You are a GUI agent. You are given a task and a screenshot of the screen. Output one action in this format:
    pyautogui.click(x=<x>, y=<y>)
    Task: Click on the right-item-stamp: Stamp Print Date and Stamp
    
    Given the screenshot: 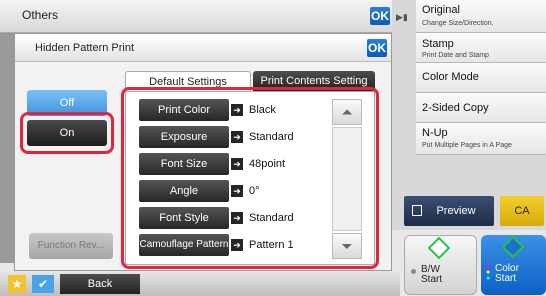 What is the action you would take?
    pyautogui.click(x=481, y=48)
    